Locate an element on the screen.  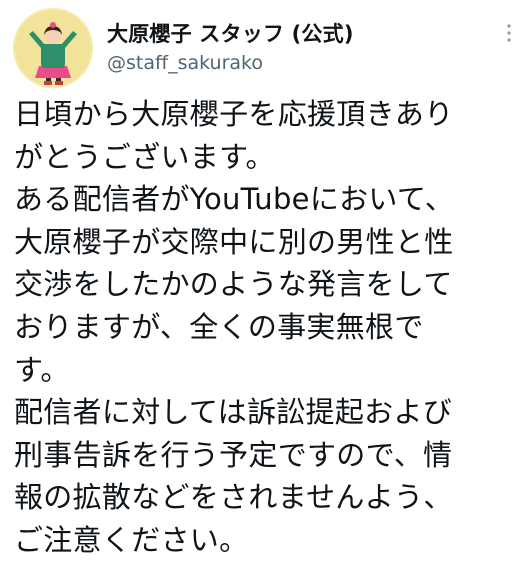
tweet-text-line: 交渉をしたかのような発言をして is located at coordinates (233, 284).